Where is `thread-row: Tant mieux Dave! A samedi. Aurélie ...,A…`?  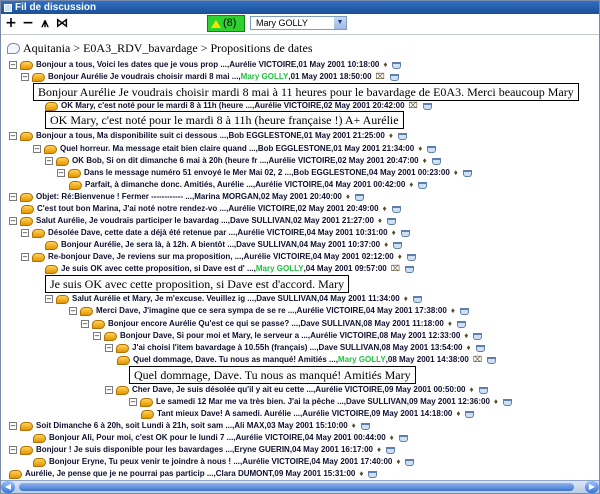
thread-row: Tant mieux Dave! A samedi. Aurélie ...,A… is located at coordinates (308, 414).